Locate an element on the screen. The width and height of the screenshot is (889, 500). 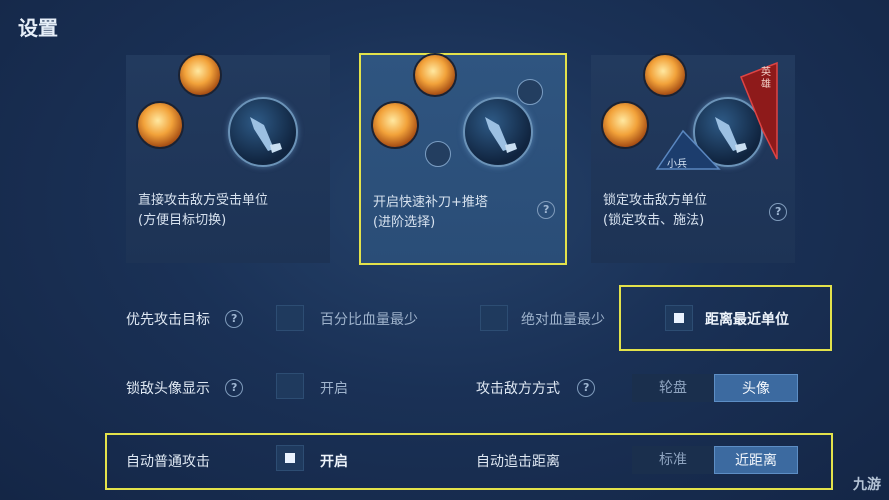
card-subdescription: (方便目标切换) is located at coordinates (182, 220).